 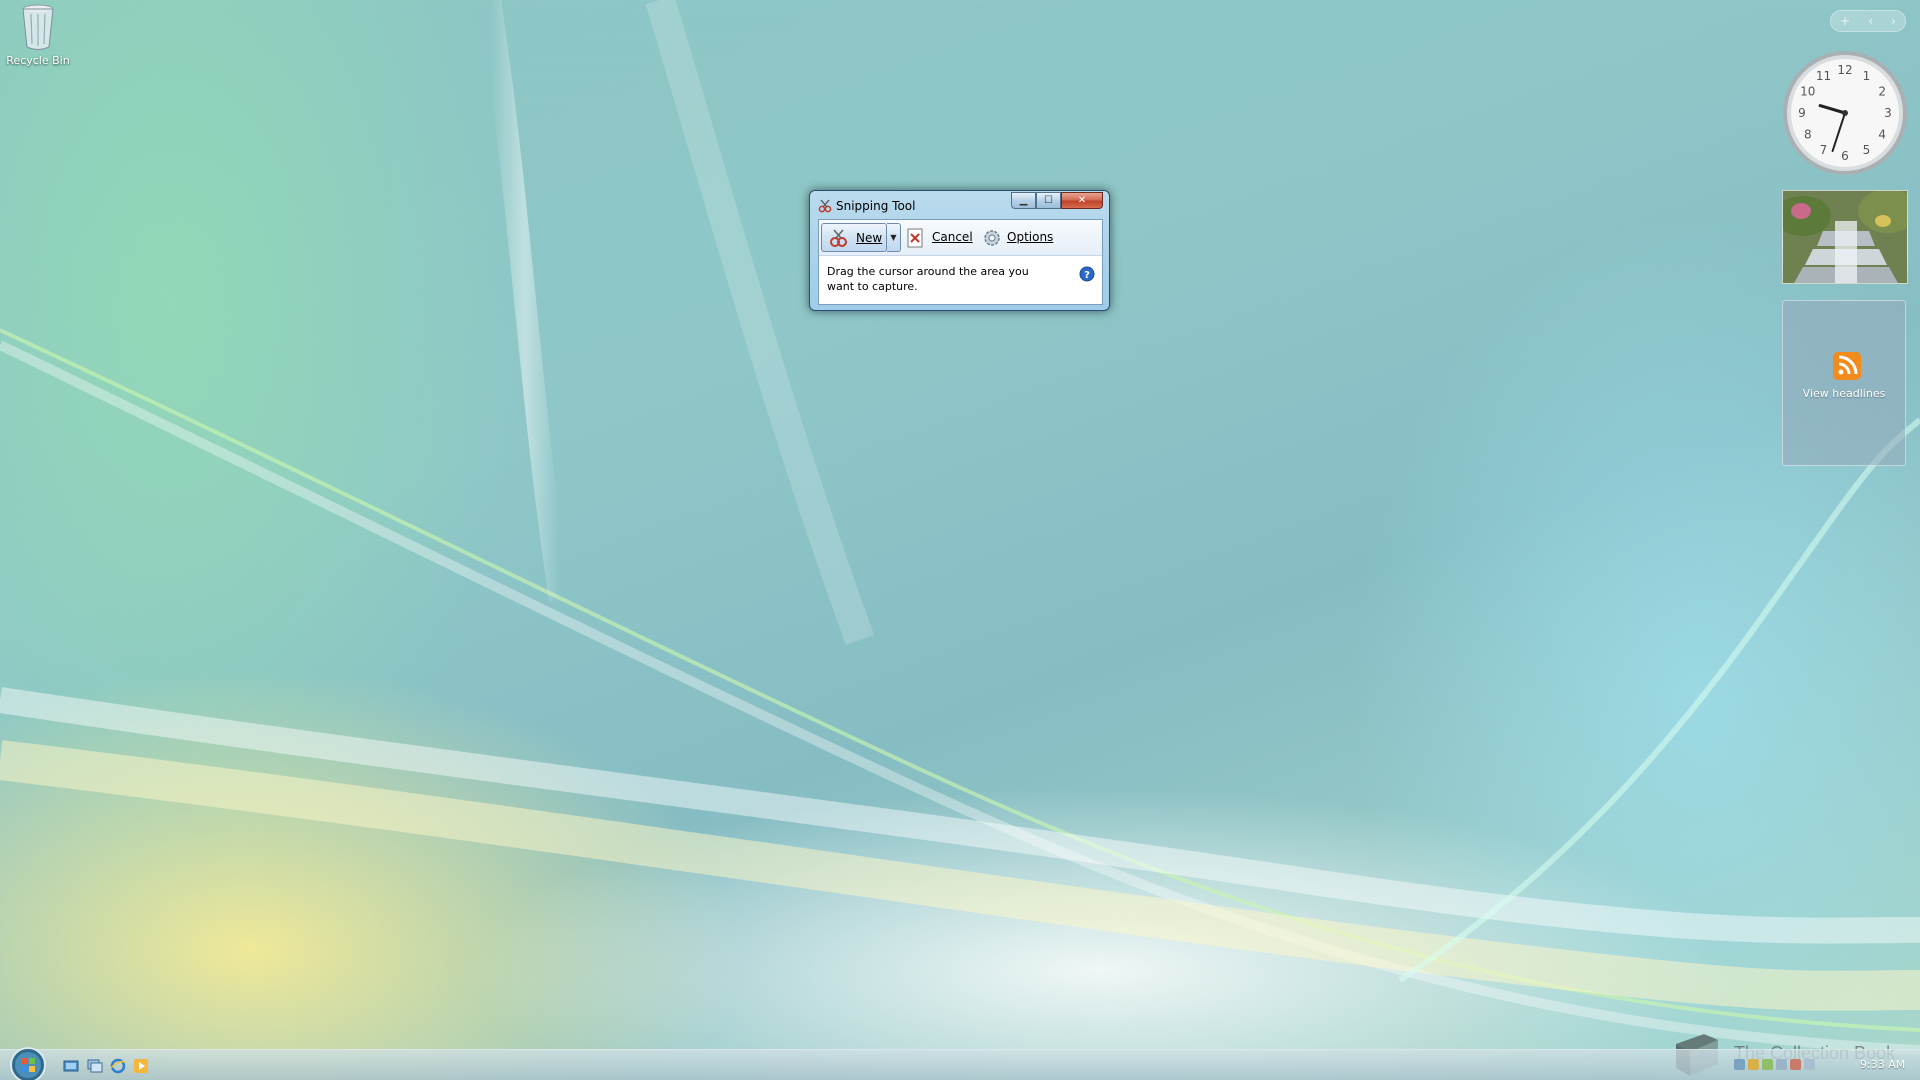 What do you see at coordinates (1882, 92) in the screenshot?
I see `clock-numeral: 2` at bounding box center [1882, 92].